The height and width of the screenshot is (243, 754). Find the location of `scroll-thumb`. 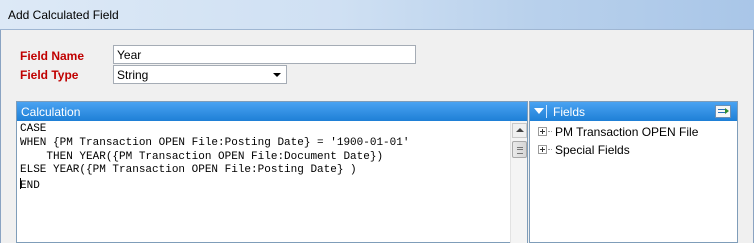

scroll-thumb is located at coordinates (519, 149).